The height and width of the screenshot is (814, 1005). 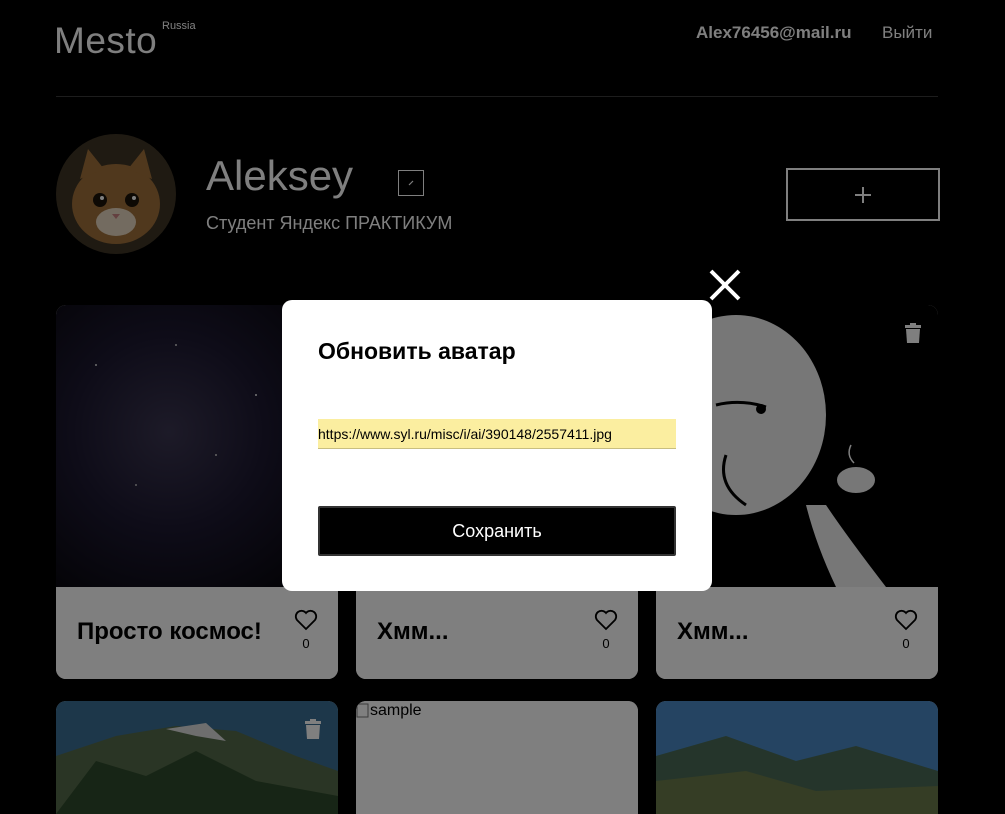 What do you see at coordinates (725, 285) in the screenshot?
I see `close-icon` at bounding box center [725, 285].